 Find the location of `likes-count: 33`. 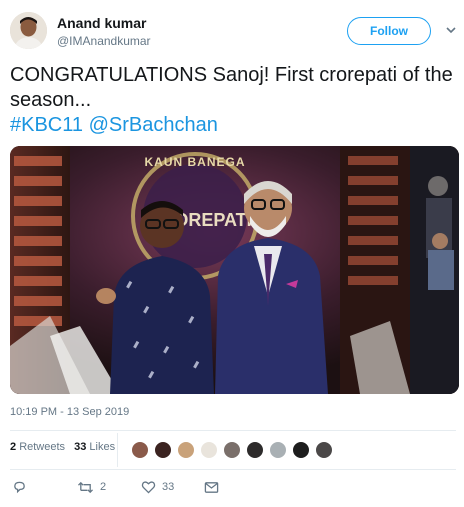

likes-count: 33 is located at coordinates (80, 447).